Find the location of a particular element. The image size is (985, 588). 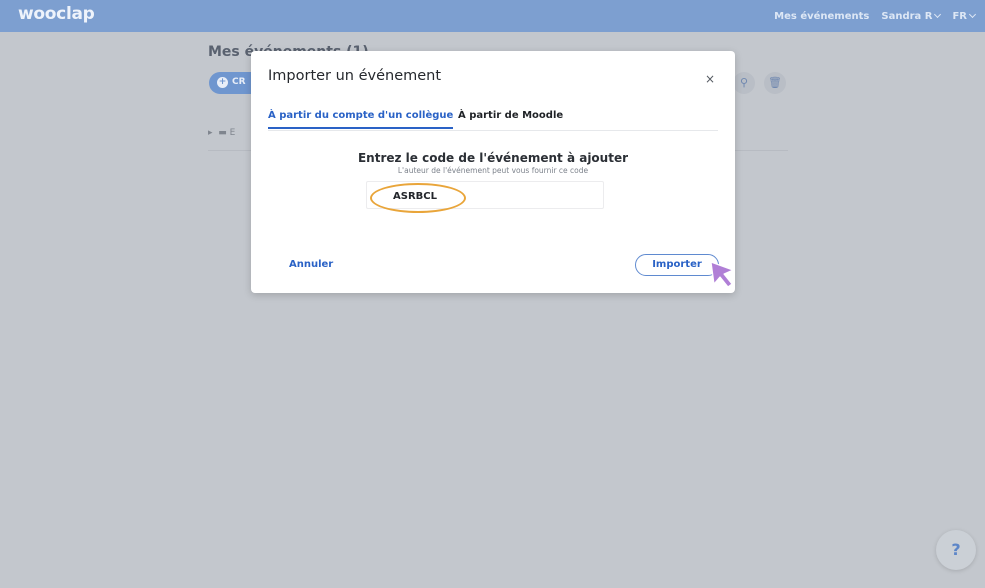

create-button-label: CR is located at coordinates (239, 82).